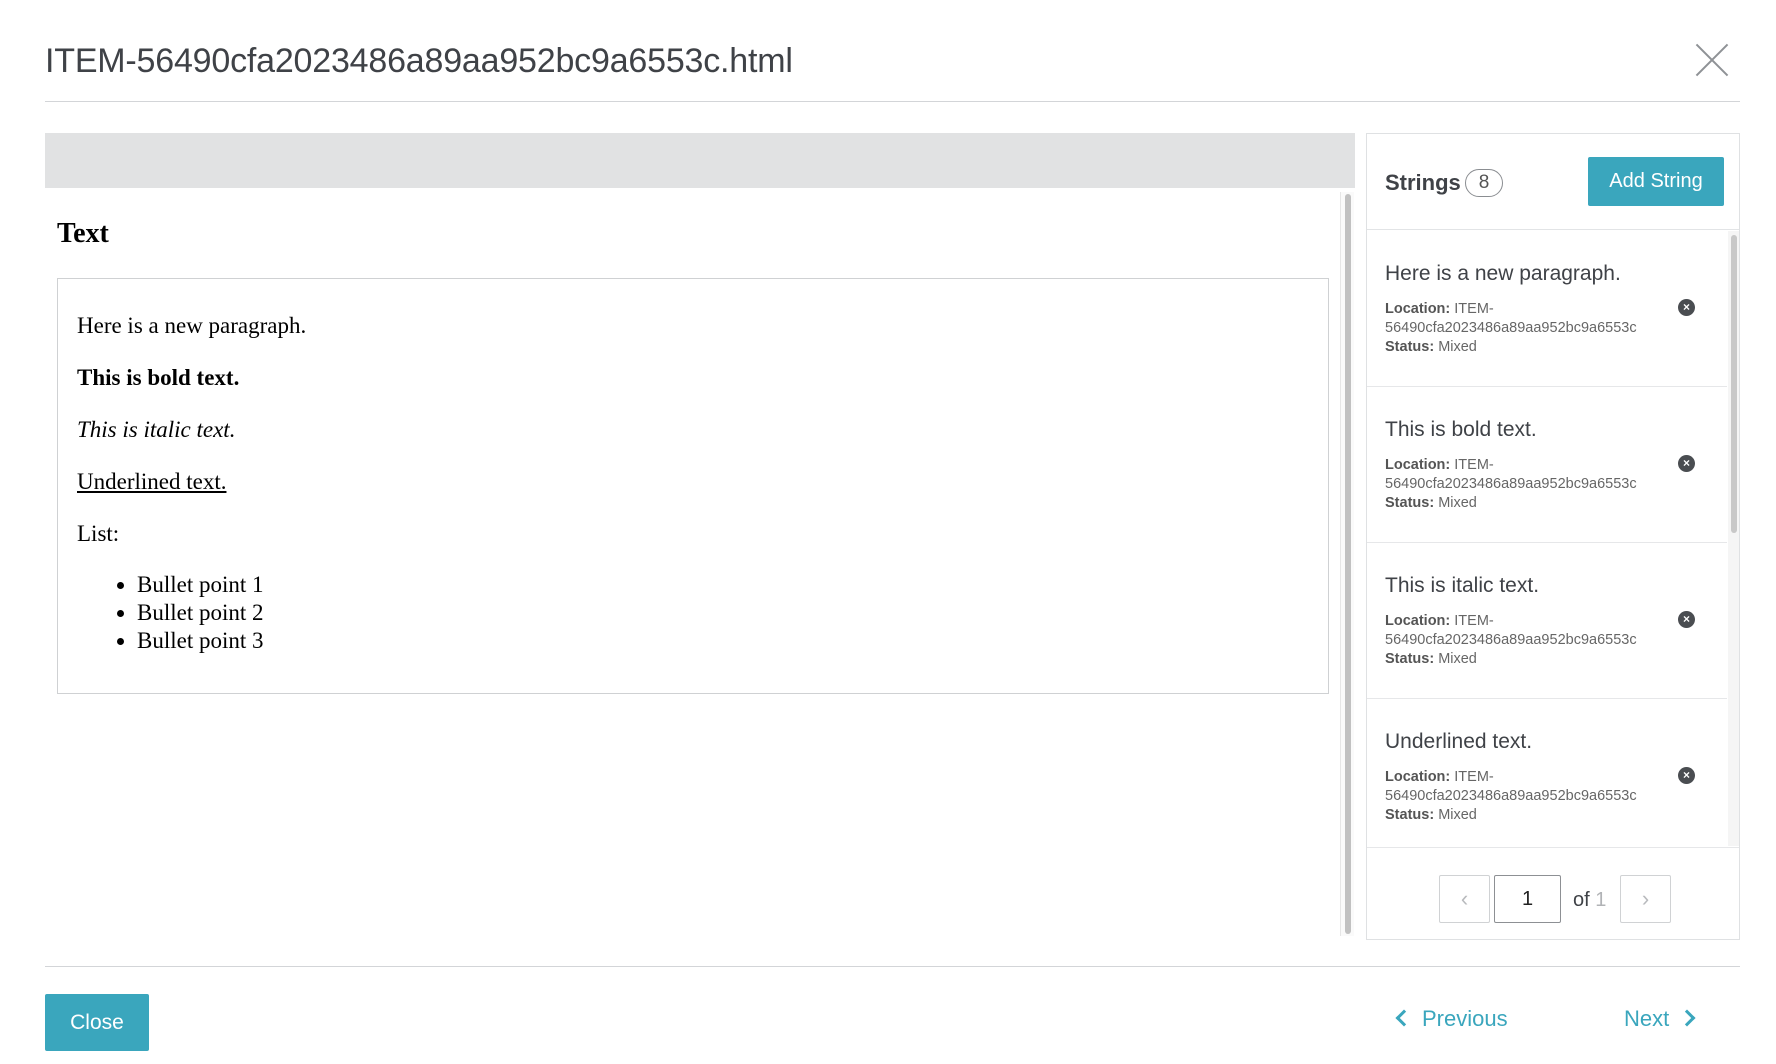 The height and width of the screenshot is (1064, 1776). I want to click on of-text: of, so click(1581, 900).